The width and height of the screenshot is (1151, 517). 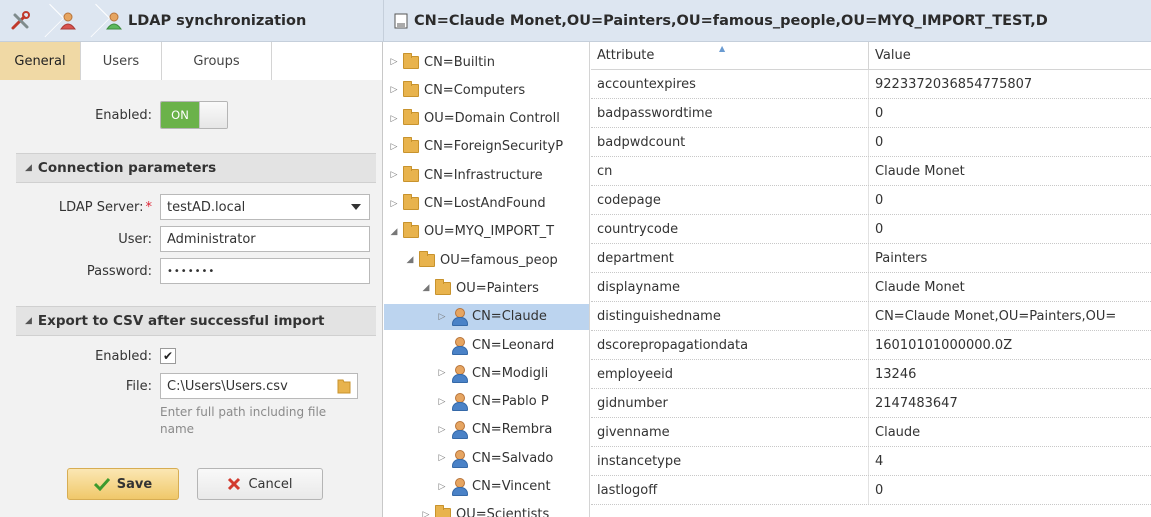 What do you see at coordinates (265, 239) in the screenshot?
I see `user-field: Administrator` at bounding box center [265, 239].